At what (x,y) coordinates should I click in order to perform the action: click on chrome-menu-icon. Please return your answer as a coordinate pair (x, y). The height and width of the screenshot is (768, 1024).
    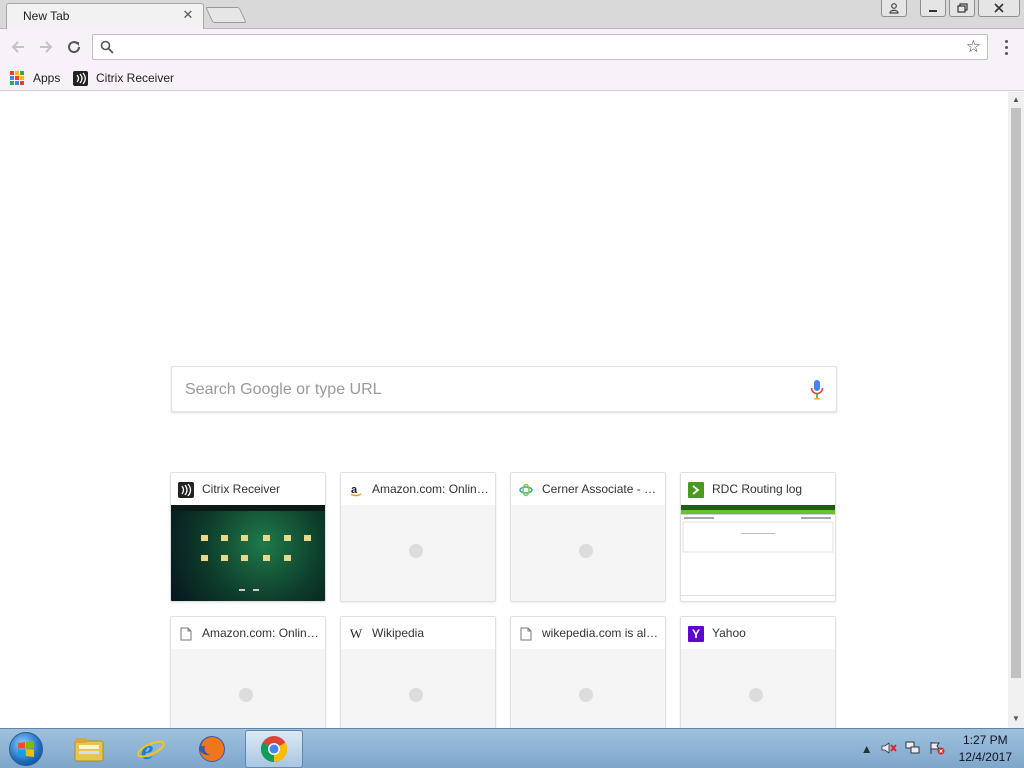
    Looking at the image, I should click on (1006, 47).